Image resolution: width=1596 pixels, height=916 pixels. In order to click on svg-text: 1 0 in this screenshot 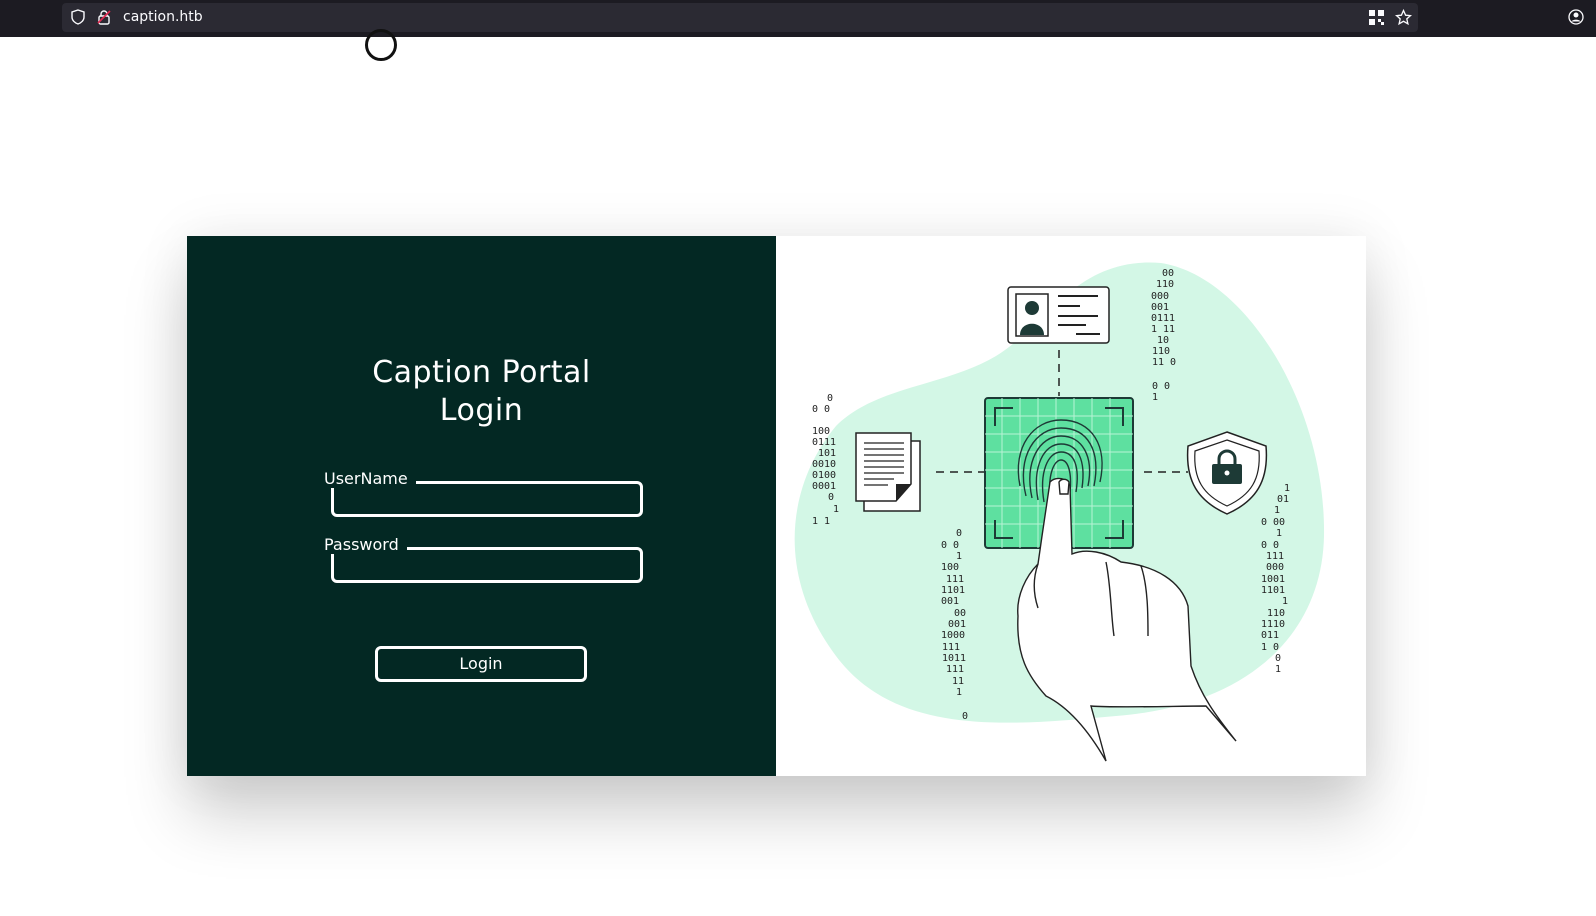, I will do `click(1270, 647)`.